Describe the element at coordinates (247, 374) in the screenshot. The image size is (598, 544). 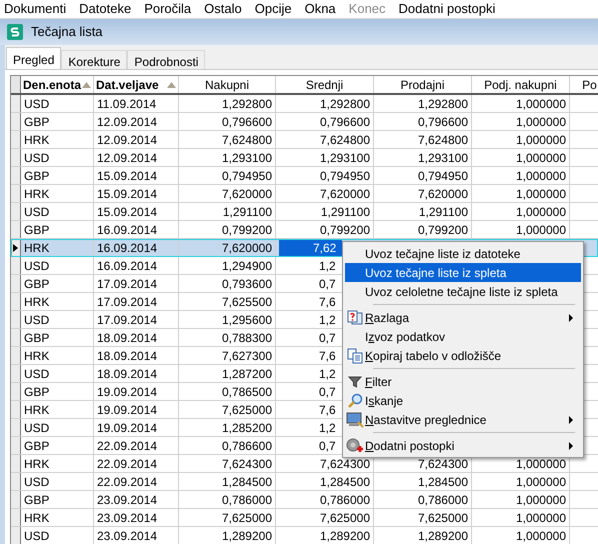
I see `table-cell-text: 1,287200` at that location.